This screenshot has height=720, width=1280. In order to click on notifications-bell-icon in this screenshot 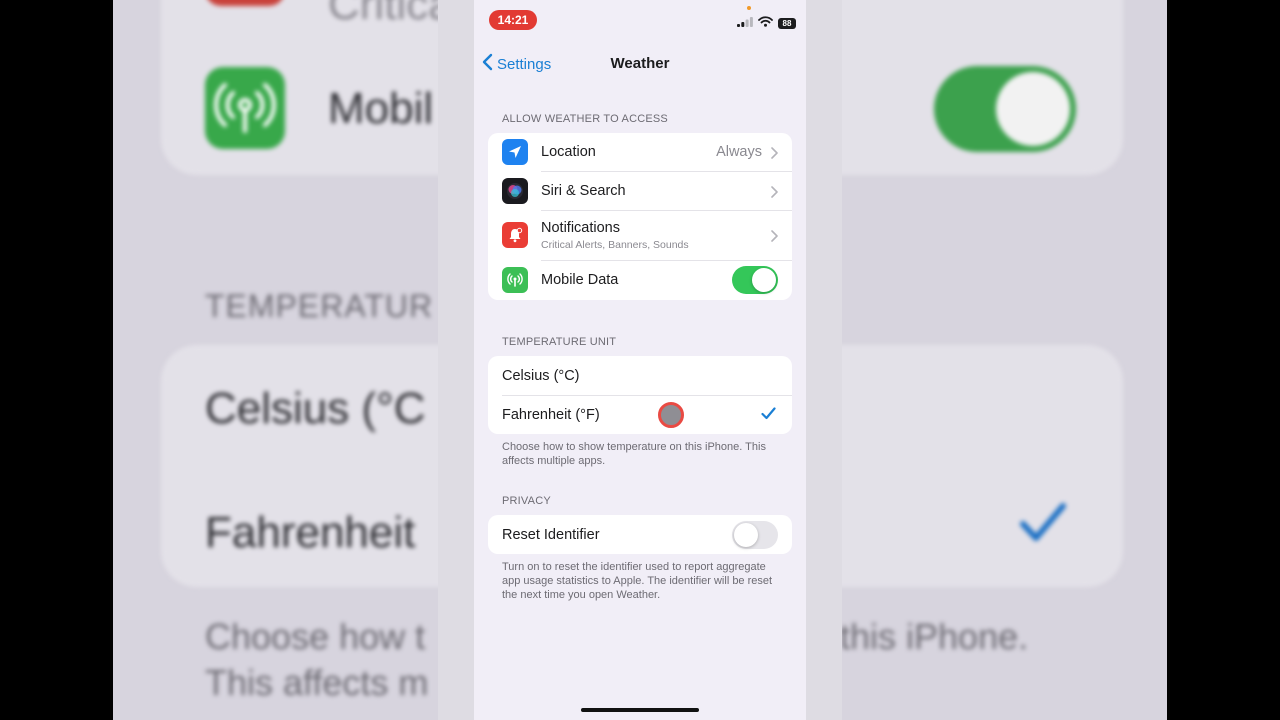, I will do `click(515, 235)`.